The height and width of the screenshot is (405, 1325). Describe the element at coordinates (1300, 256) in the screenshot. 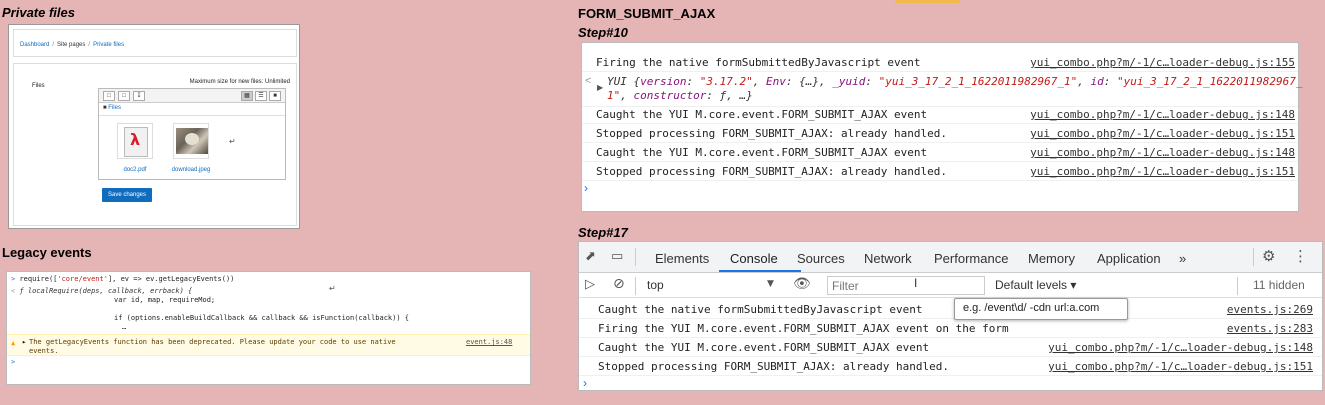

I see `more-options-icon: ⋮` at that location.